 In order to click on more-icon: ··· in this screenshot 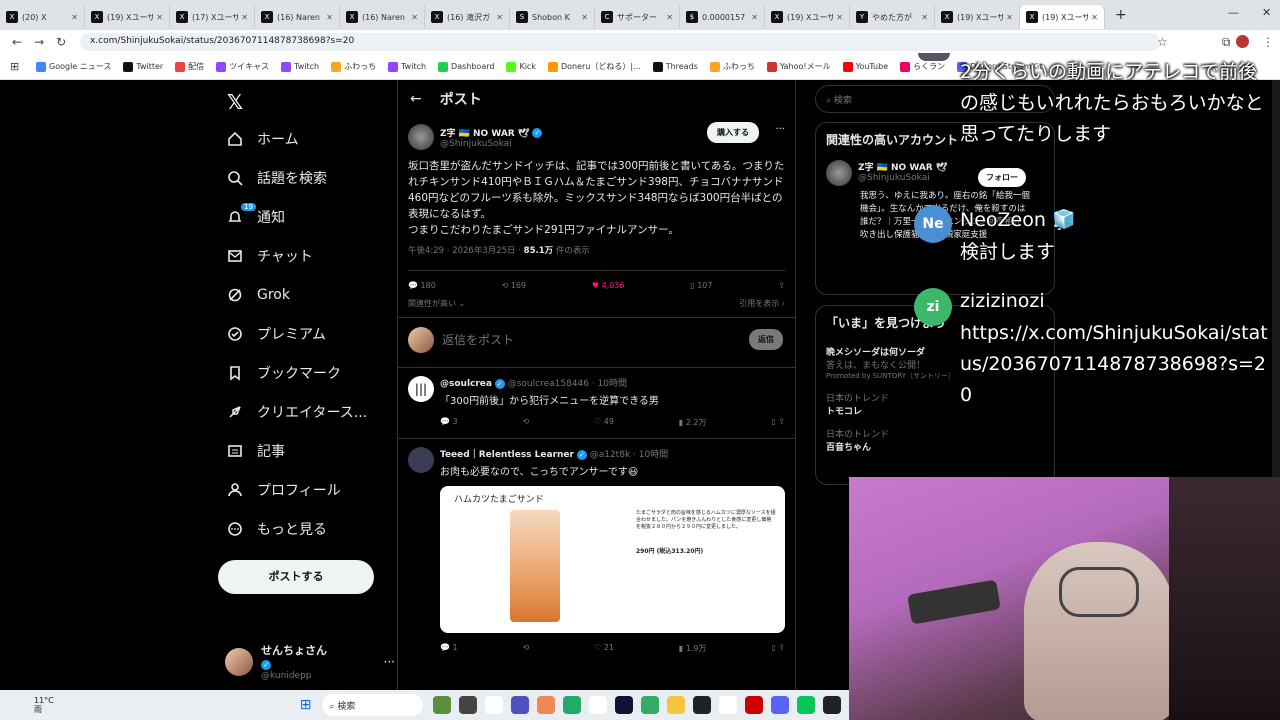, I will do `click(389, 662)`.